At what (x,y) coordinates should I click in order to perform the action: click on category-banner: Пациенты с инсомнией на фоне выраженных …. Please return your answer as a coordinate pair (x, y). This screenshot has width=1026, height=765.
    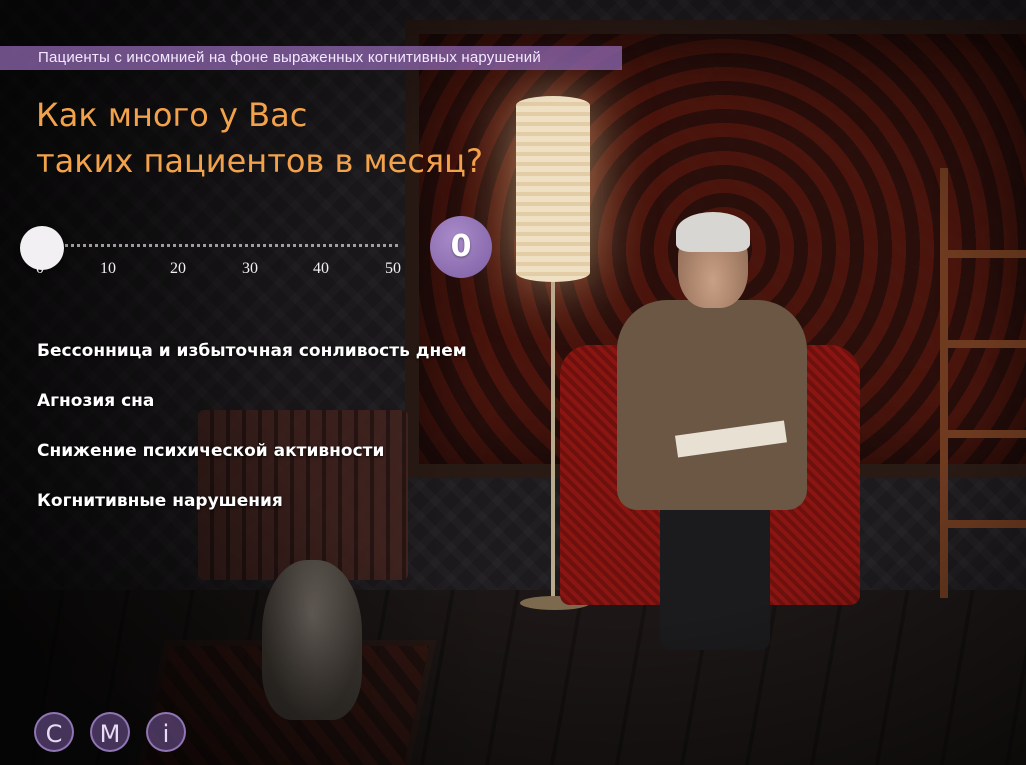
    Looking at the image, I should click on (311, 58).